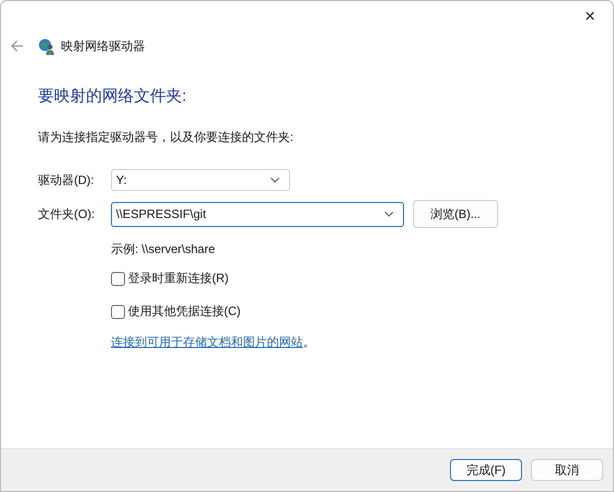 The image size is (614, 492). I want to click on example-text: 示例: \\server\share, so click(163, 249).